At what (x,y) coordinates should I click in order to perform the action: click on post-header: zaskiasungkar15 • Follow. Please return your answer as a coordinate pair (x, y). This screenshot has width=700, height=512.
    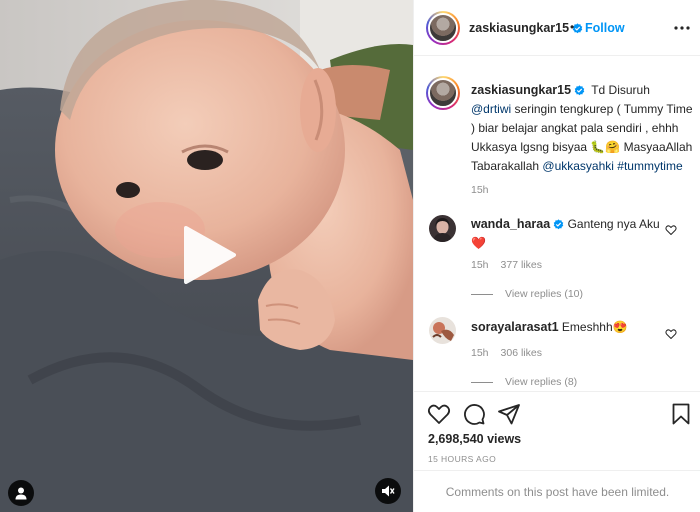
    Looking at the image, I should click on (557, 28).